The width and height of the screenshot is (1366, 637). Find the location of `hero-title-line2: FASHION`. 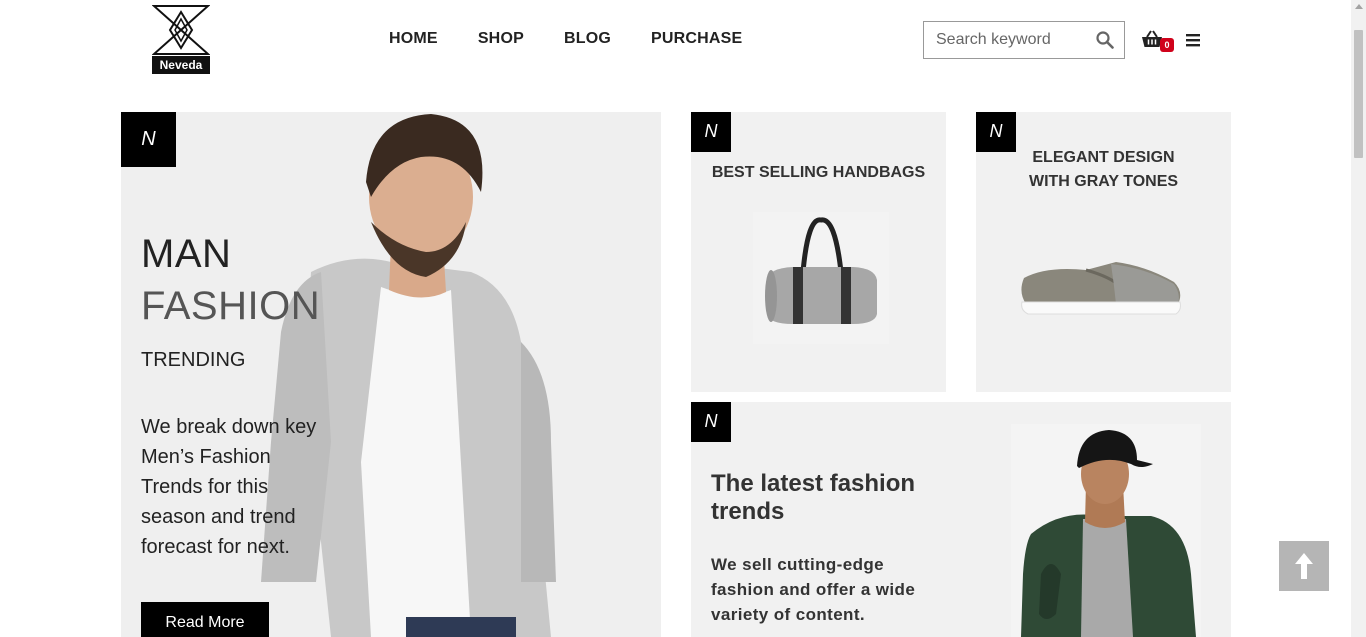

hero-title-line2: FASHION is located at coordinates (231, 306).